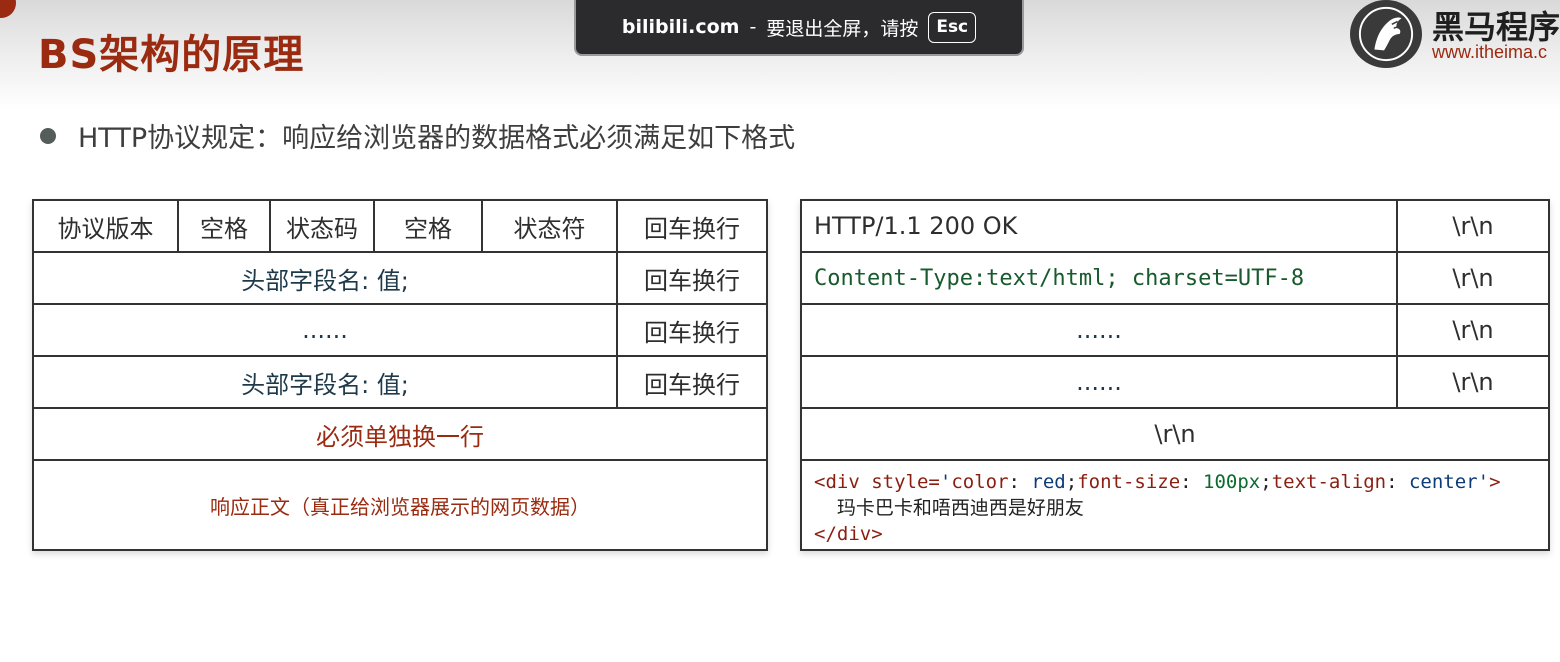 The height and width of the screenshot is (662, 1560). Describe the element at coordinates (952, 27) in the screenshot. I see `esc-key-button: Esc` at that location.